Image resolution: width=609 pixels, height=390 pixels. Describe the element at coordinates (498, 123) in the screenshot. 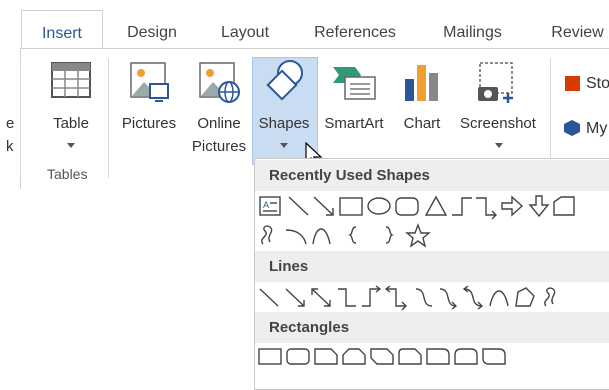

I see `screenshot-label: Screenshot` at that location.